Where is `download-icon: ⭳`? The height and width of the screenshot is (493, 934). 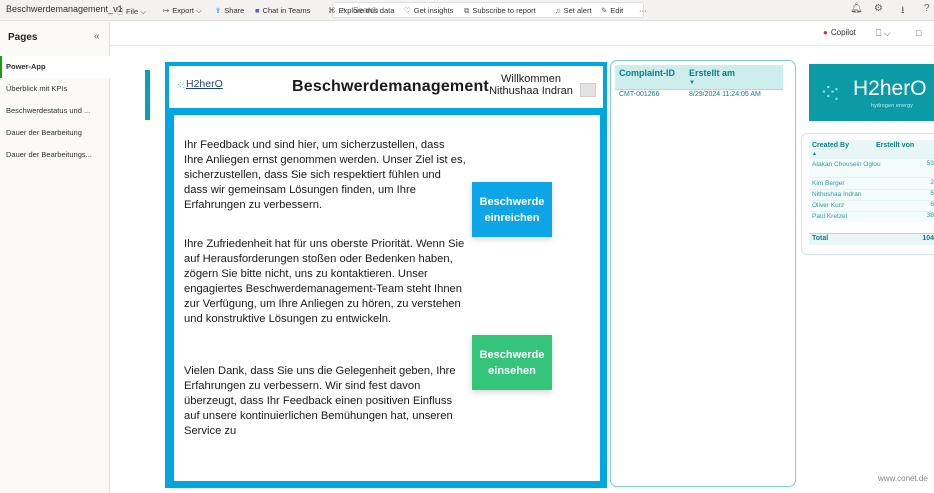 download-icon: ⭳ is located at coordinates (903, 11).